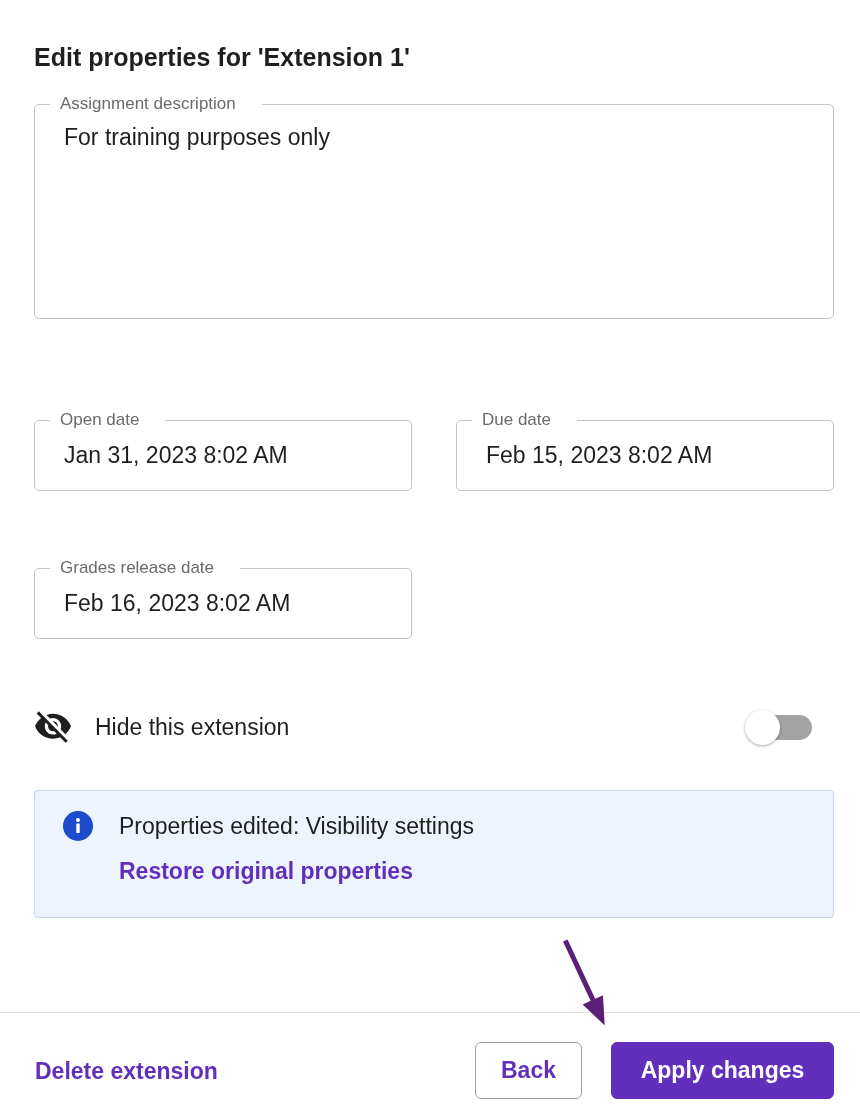 The image size is (860, 1114). What do you see at coordinates (266, 871) in the screenshot?
I see `restore-link: Restore original properties` at bounding box center [266, 871].